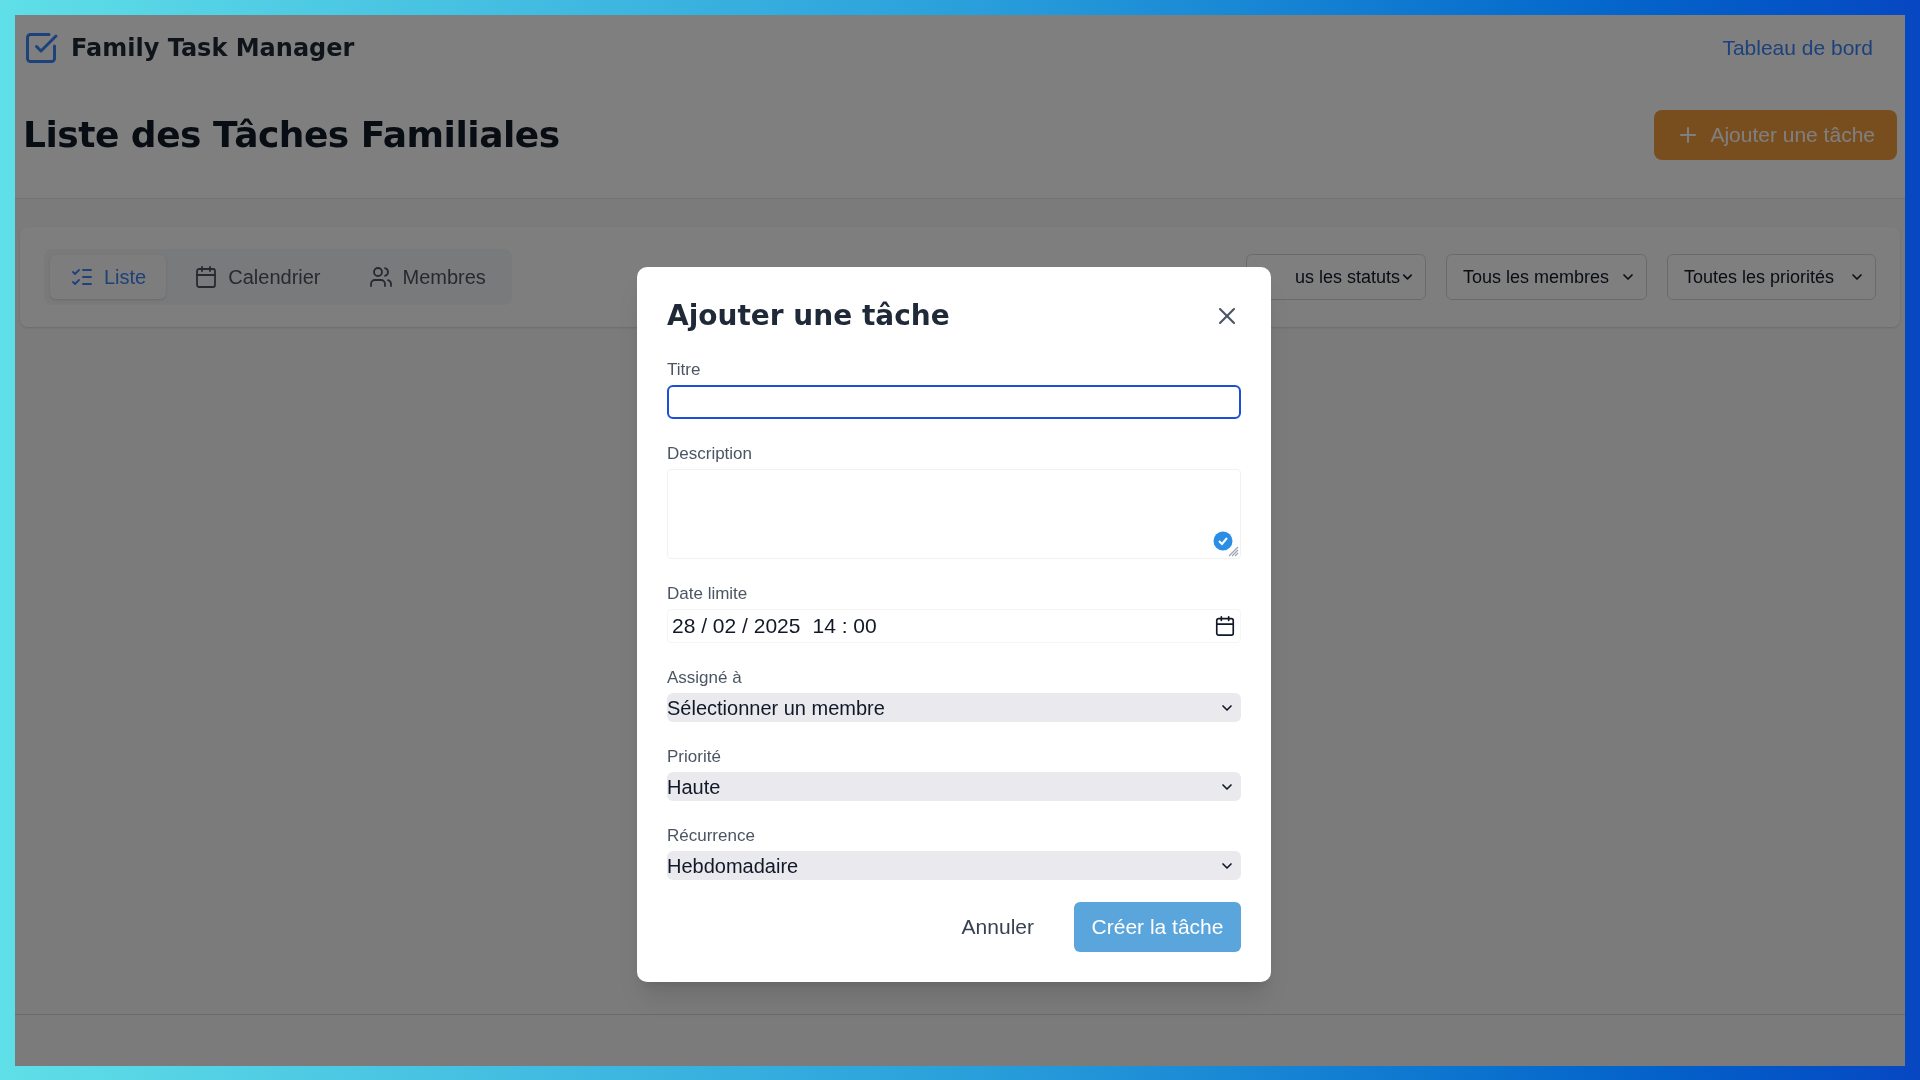  I want to click on logo-icon, so click(41, 48).